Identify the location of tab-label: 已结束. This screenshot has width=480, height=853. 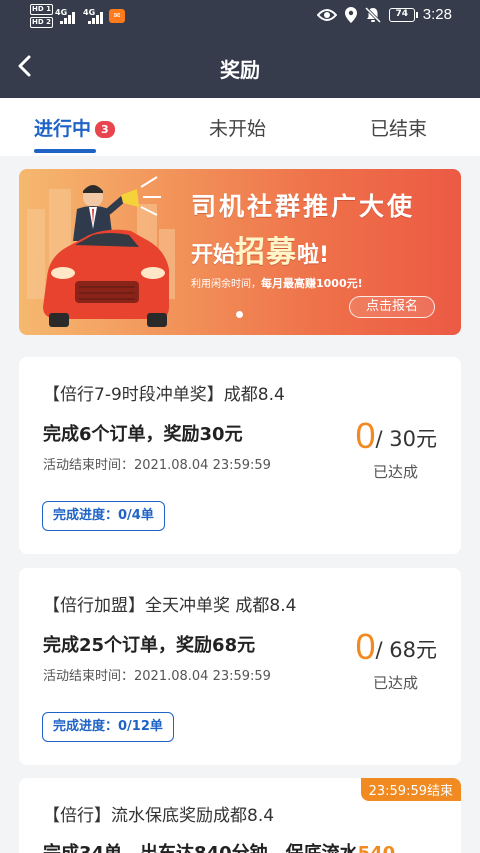
(399, 129).